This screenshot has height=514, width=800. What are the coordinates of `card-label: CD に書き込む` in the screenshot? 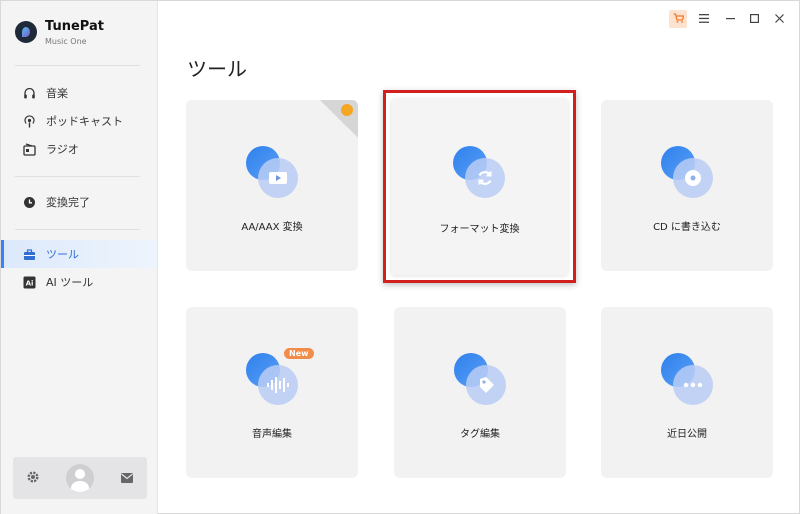 It's located at (687, 227).